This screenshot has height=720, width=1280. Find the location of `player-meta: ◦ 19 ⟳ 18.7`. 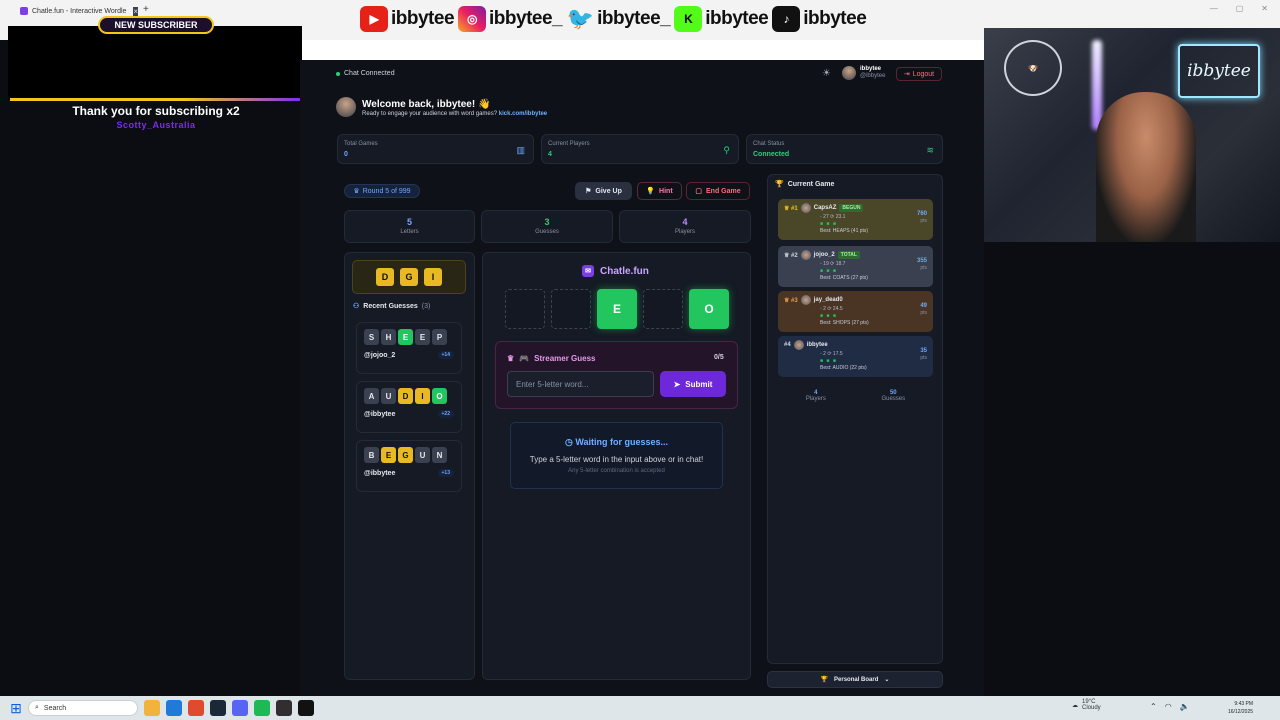

player-meta: ◦ 19 ⟳ 18.7 is located at coordinates (833, 264).